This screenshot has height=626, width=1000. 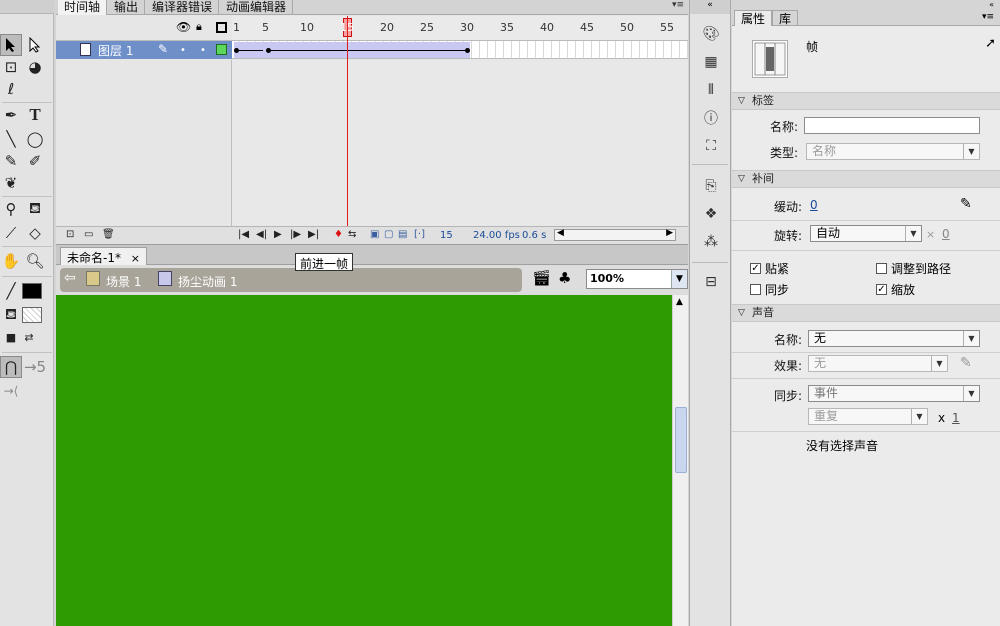 What do you see at coordinates (29, 337) in the screenshot?
I see `swap-colors-icon: ⇄` at bounding box center [29, 337].